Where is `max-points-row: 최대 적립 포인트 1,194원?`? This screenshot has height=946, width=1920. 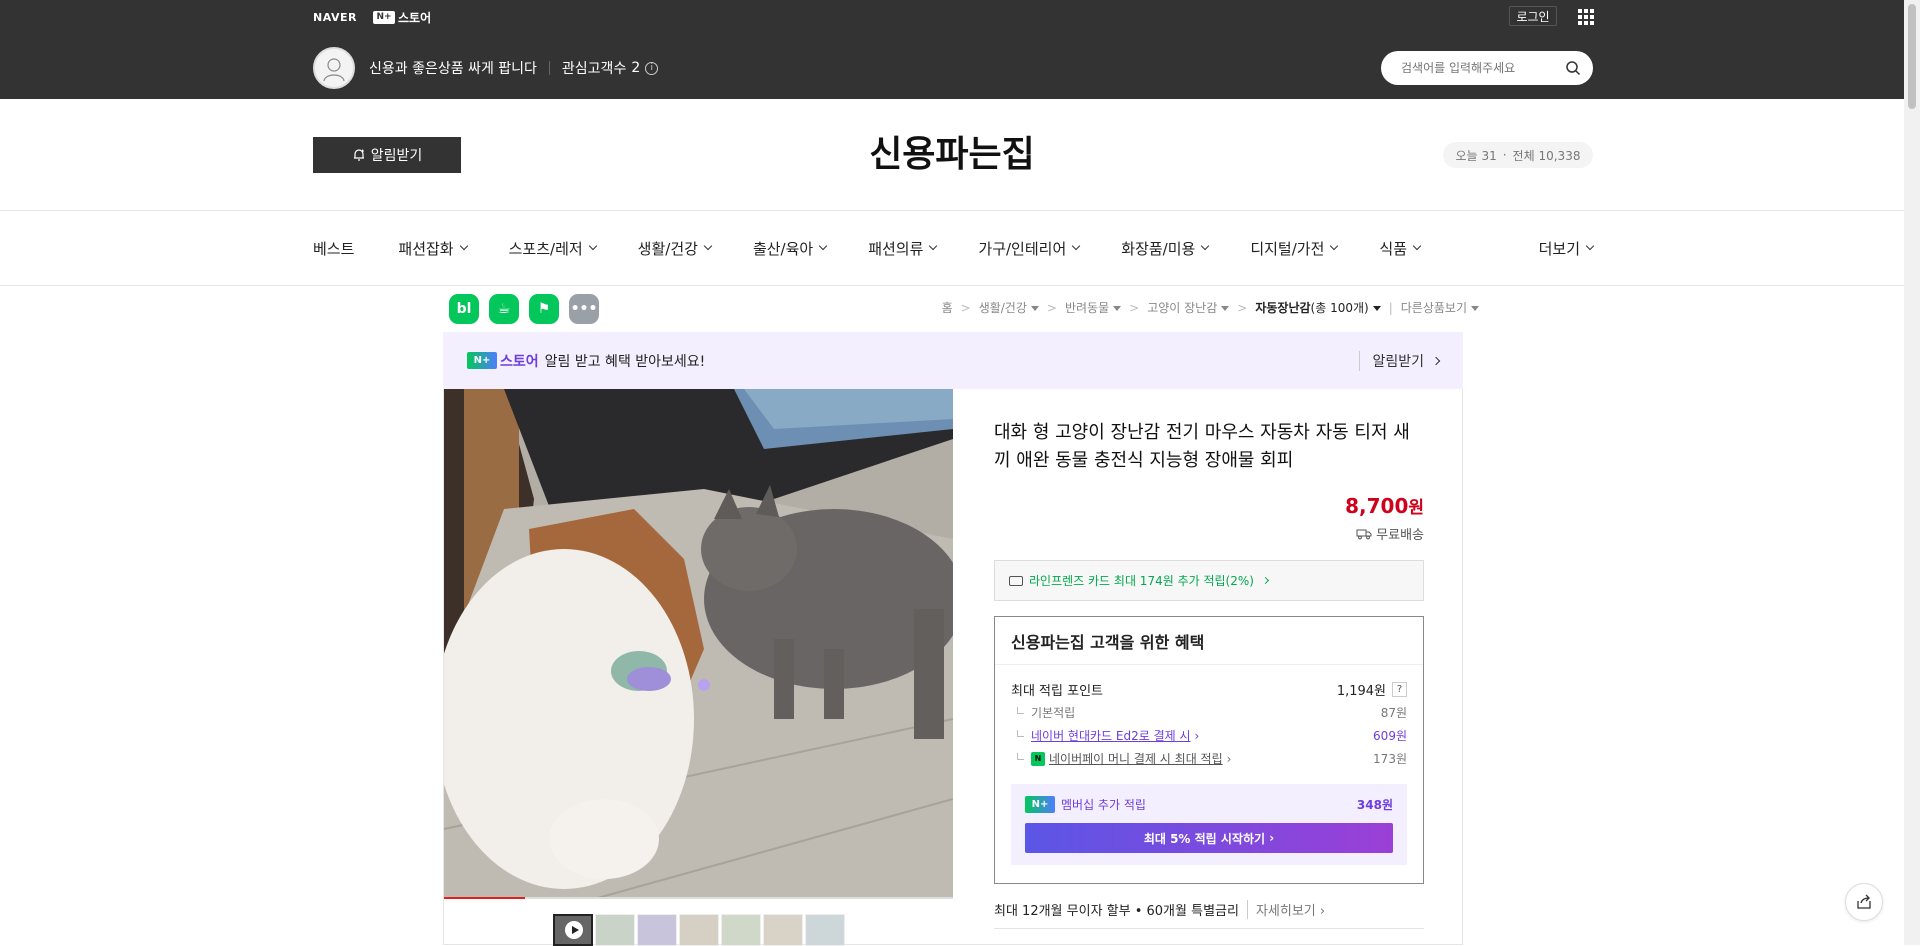
max-points-row: 최대 적립 포인트 1,194원? is located at coordinates (1209, 689).